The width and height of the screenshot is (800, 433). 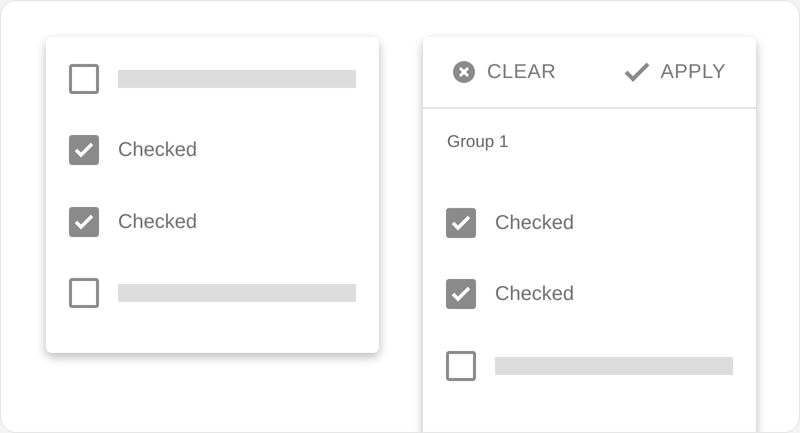 I want to click on clear-icon, so click(x=464, y=72).